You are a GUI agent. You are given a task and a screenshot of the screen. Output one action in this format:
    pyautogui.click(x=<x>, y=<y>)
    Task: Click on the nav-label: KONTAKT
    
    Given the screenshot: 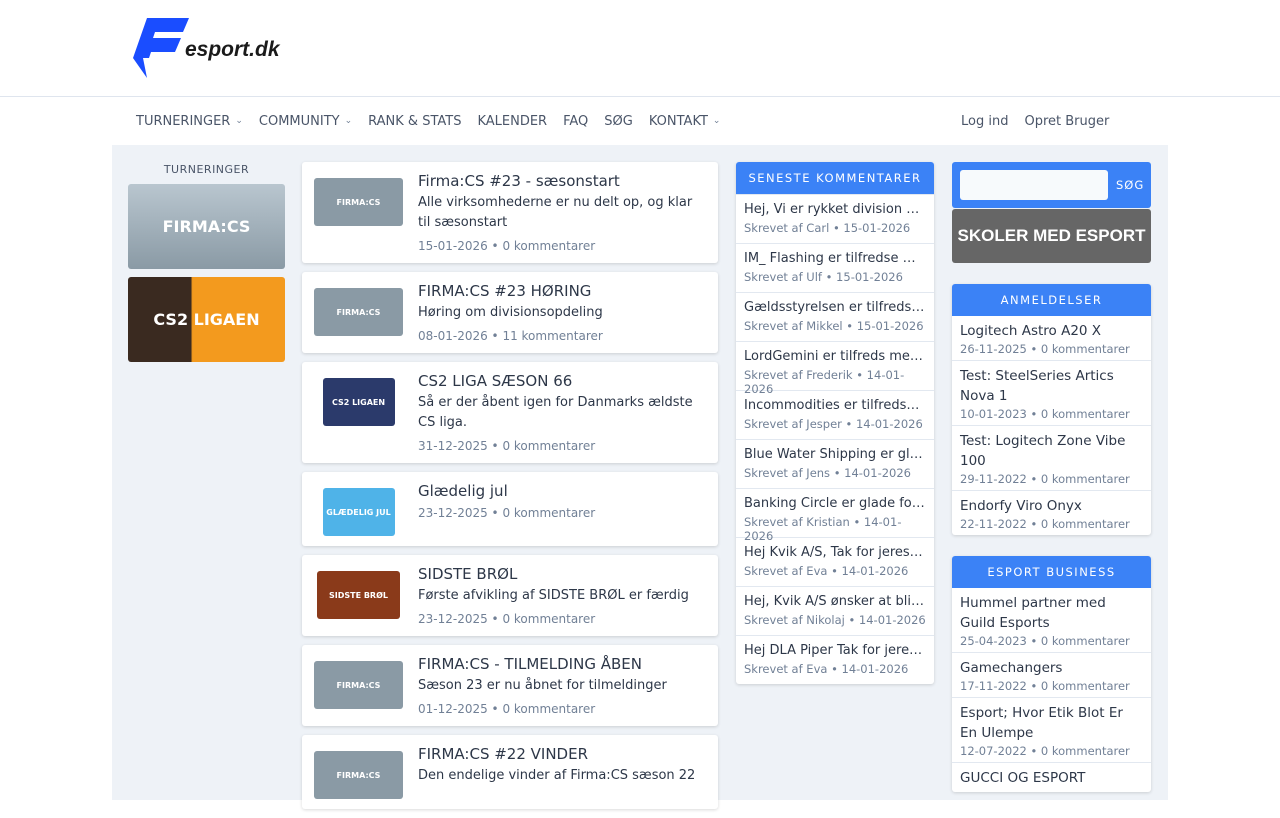 What is the action you would take?
    pyautogui.click(x=678, y=121)
    